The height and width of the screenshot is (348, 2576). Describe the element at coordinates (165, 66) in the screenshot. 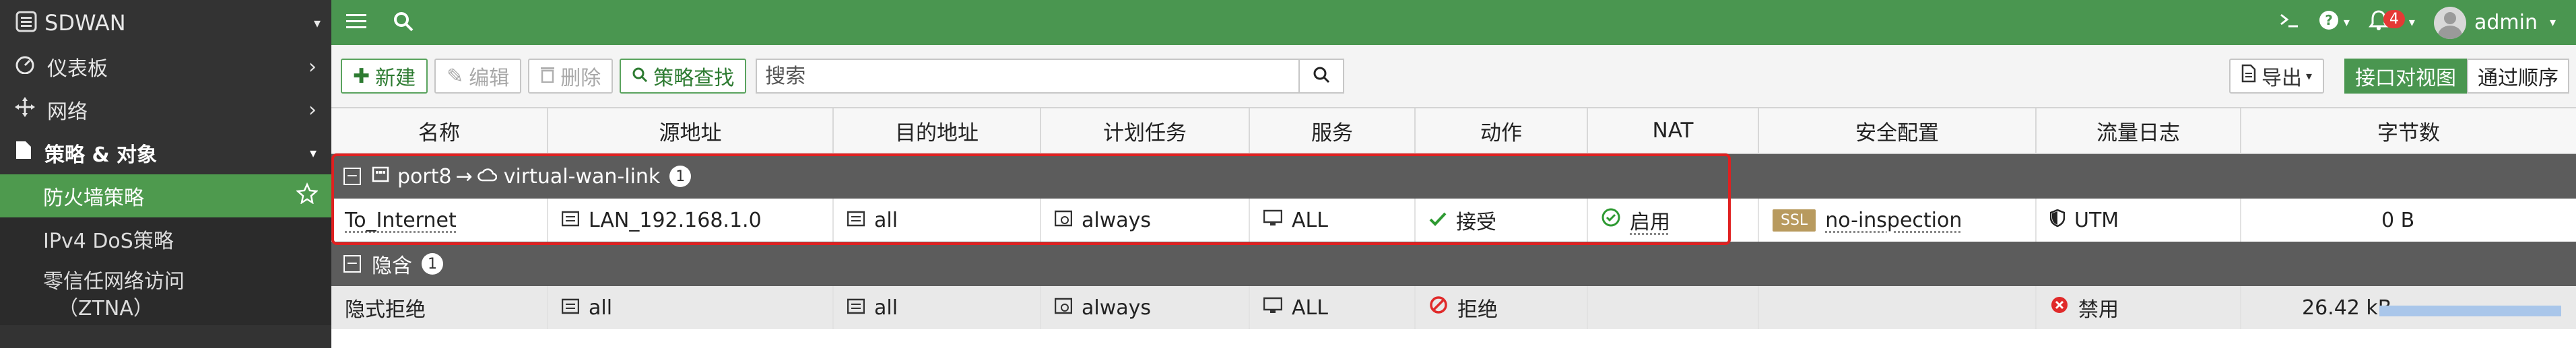

I see `sidebar-item-dashboard: 仪表板 ›` at that location.